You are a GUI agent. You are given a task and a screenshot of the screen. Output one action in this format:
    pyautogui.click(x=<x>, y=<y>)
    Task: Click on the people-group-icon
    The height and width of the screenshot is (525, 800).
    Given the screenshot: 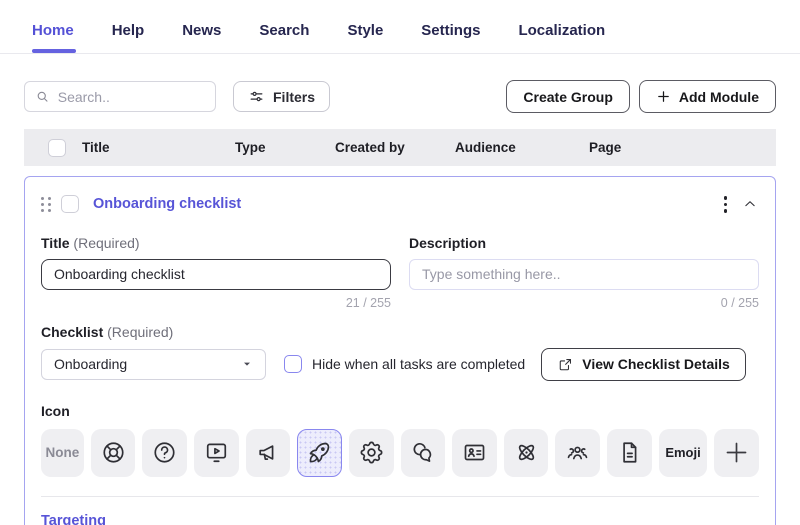 What is the action you would take?
    pyautogui.click(x=577, y=453)
    